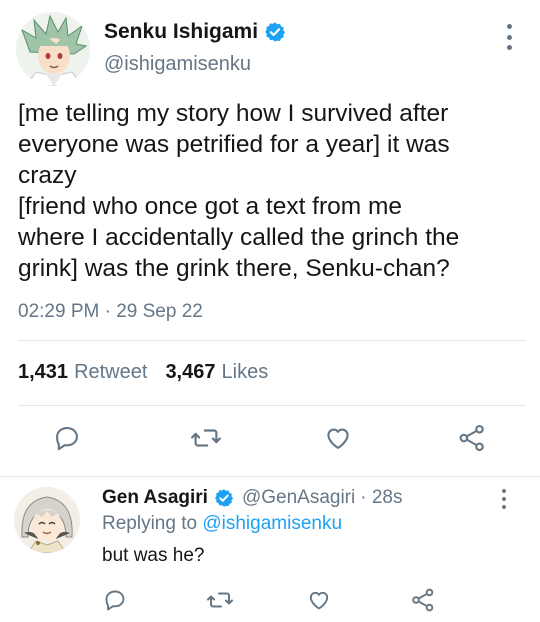 The image size is (540, 622). I want to click on replying-to-handle-link: @ishigamisenku, so click(272, 523).